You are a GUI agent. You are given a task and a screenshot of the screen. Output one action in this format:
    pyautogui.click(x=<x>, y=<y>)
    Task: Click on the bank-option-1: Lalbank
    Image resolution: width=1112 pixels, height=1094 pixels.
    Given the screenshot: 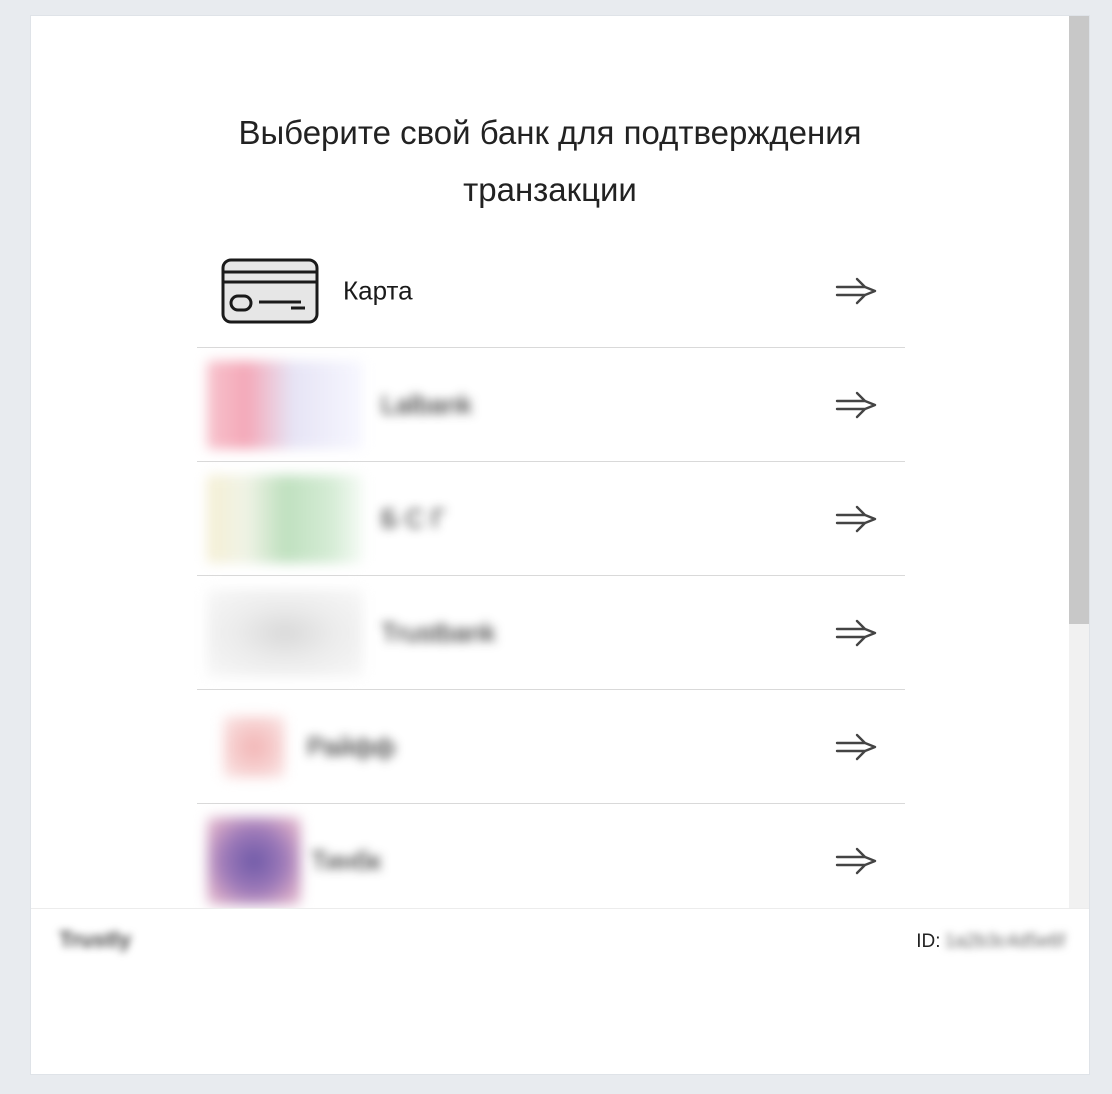 What is the action you would take?
    pyautogui.click(x=551, y=405)
    